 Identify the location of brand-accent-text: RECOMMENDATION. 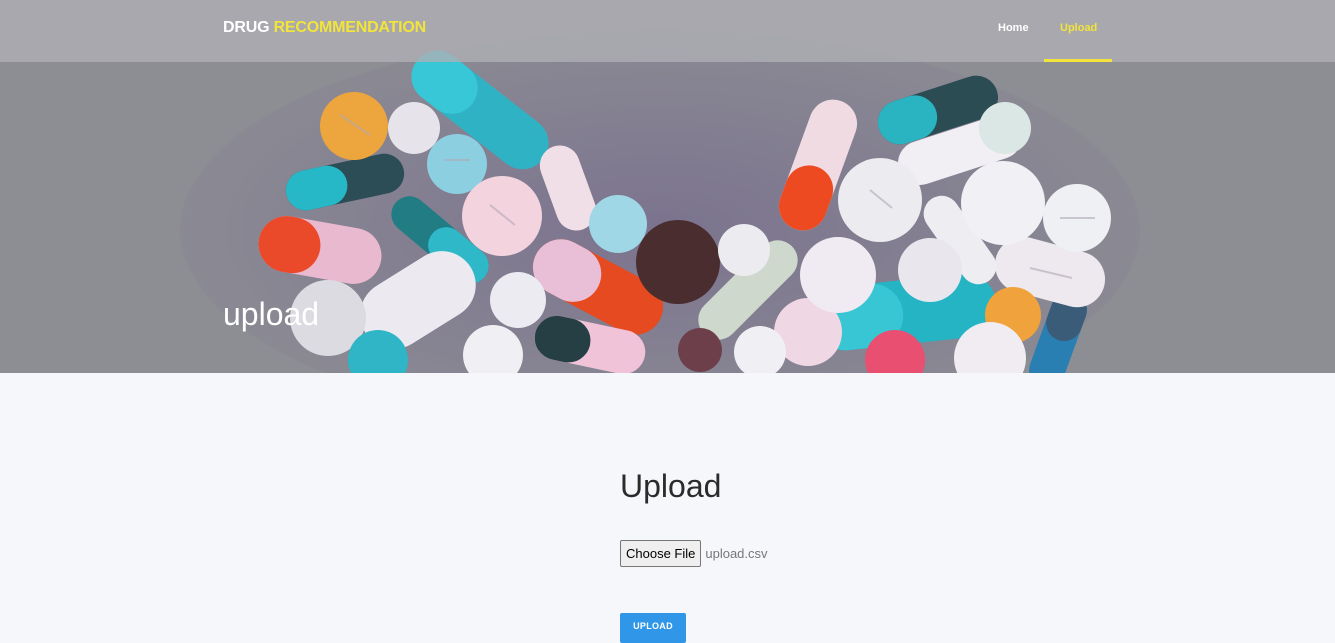
(350, 27).